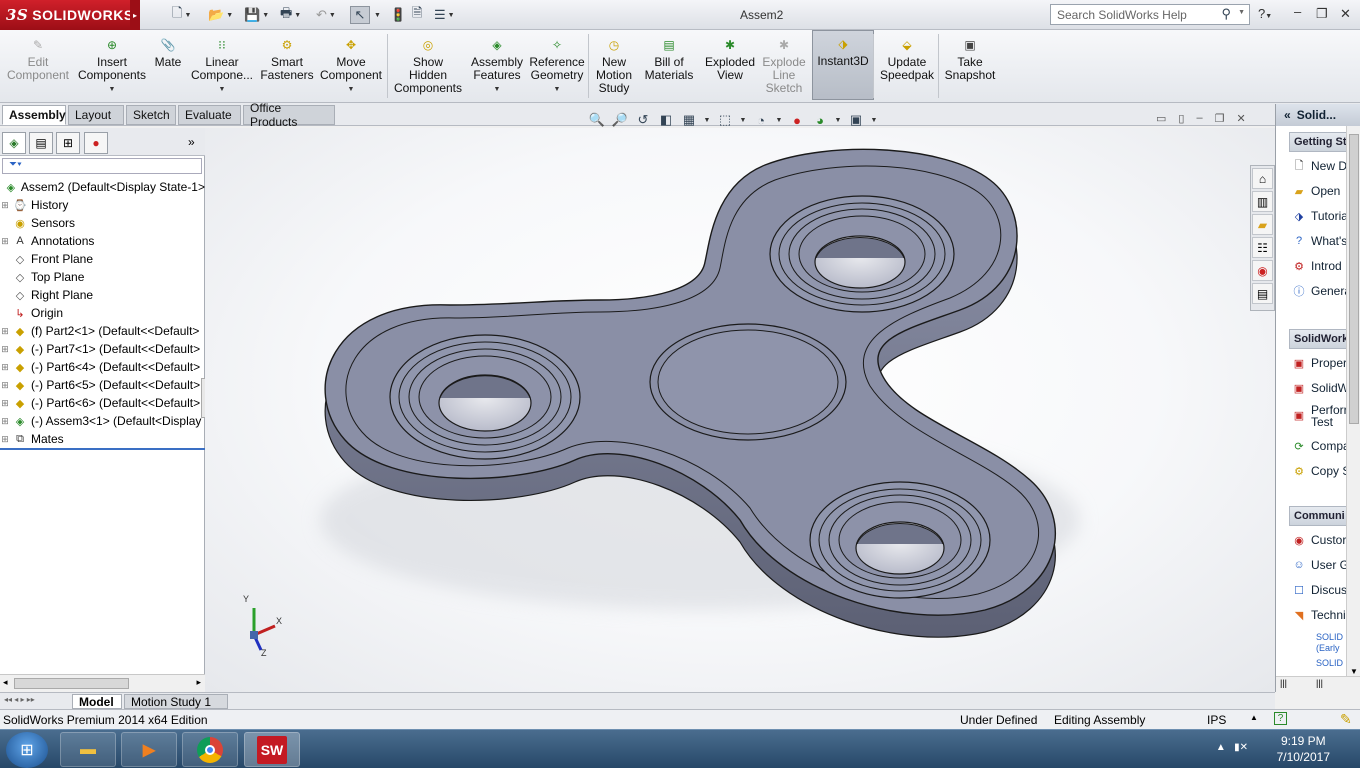  What do you see at coordinates (748, 382) in the screenshot?
I see `center-cap` at bounding box center [748, 382].